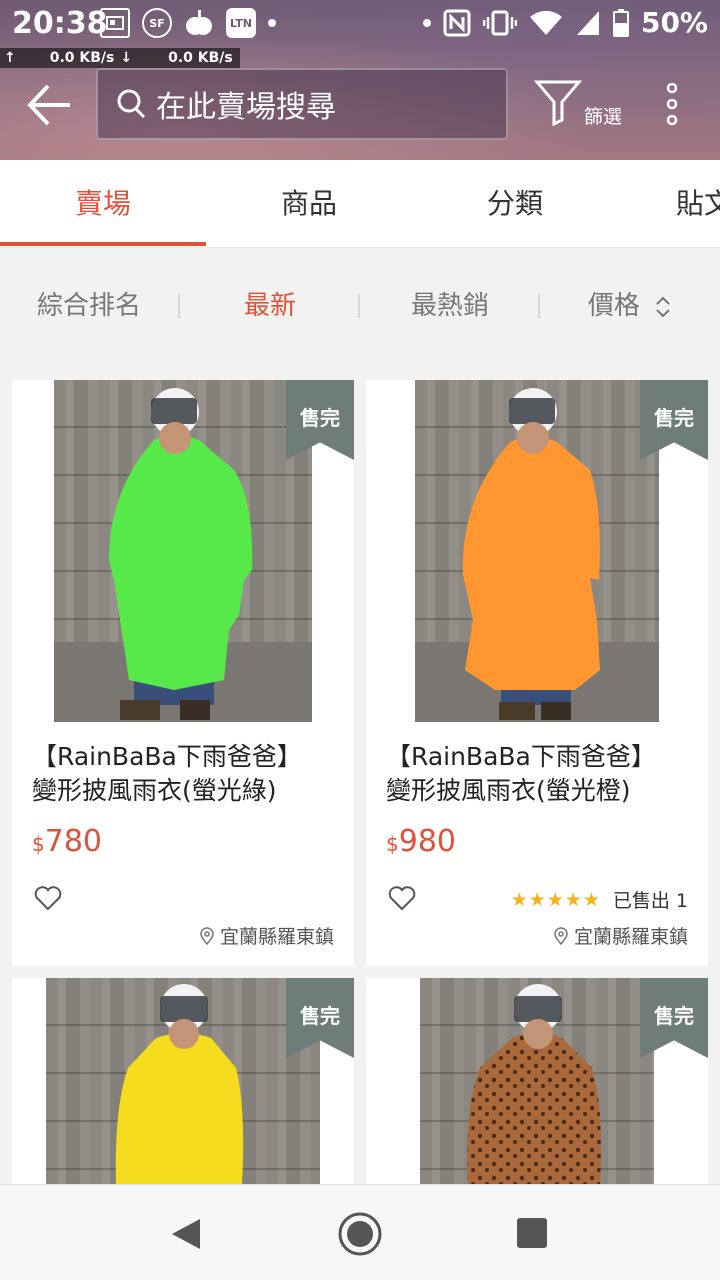  I want to click on battery-icon, so click(620, 22).